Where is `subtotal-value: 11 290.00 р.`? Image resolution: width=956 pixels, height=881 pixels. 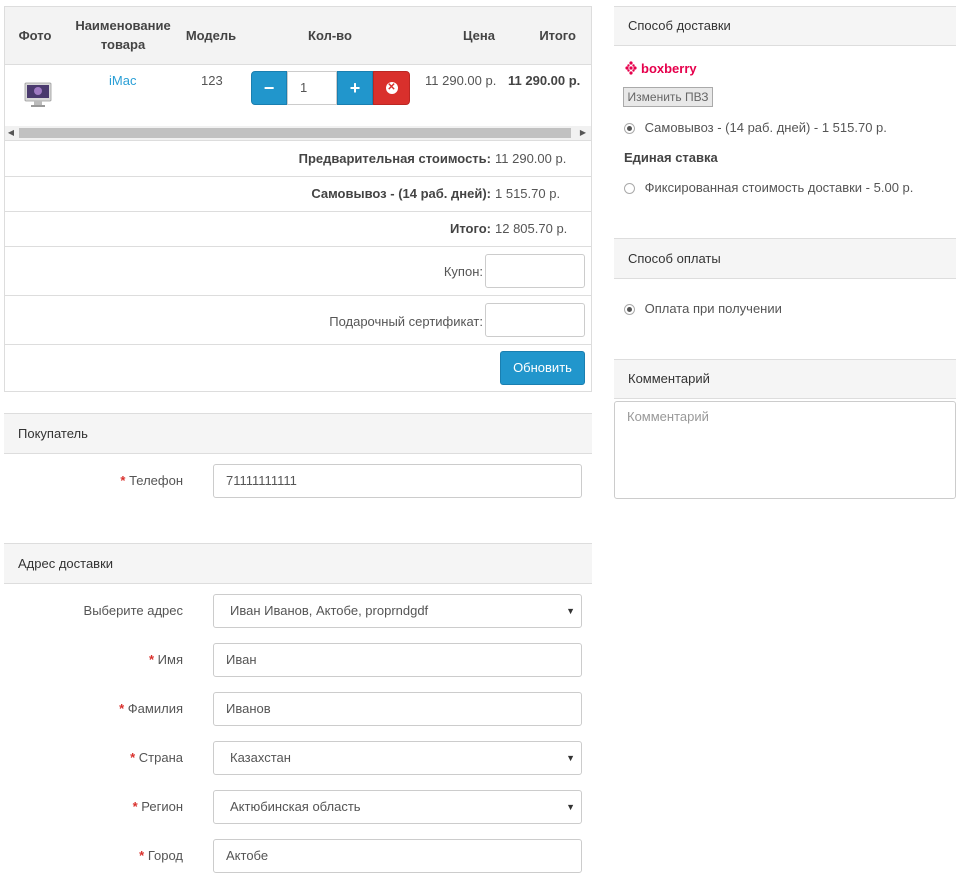
subtotal-value: 11 290.00 р. is located at coordinates (531, 158).